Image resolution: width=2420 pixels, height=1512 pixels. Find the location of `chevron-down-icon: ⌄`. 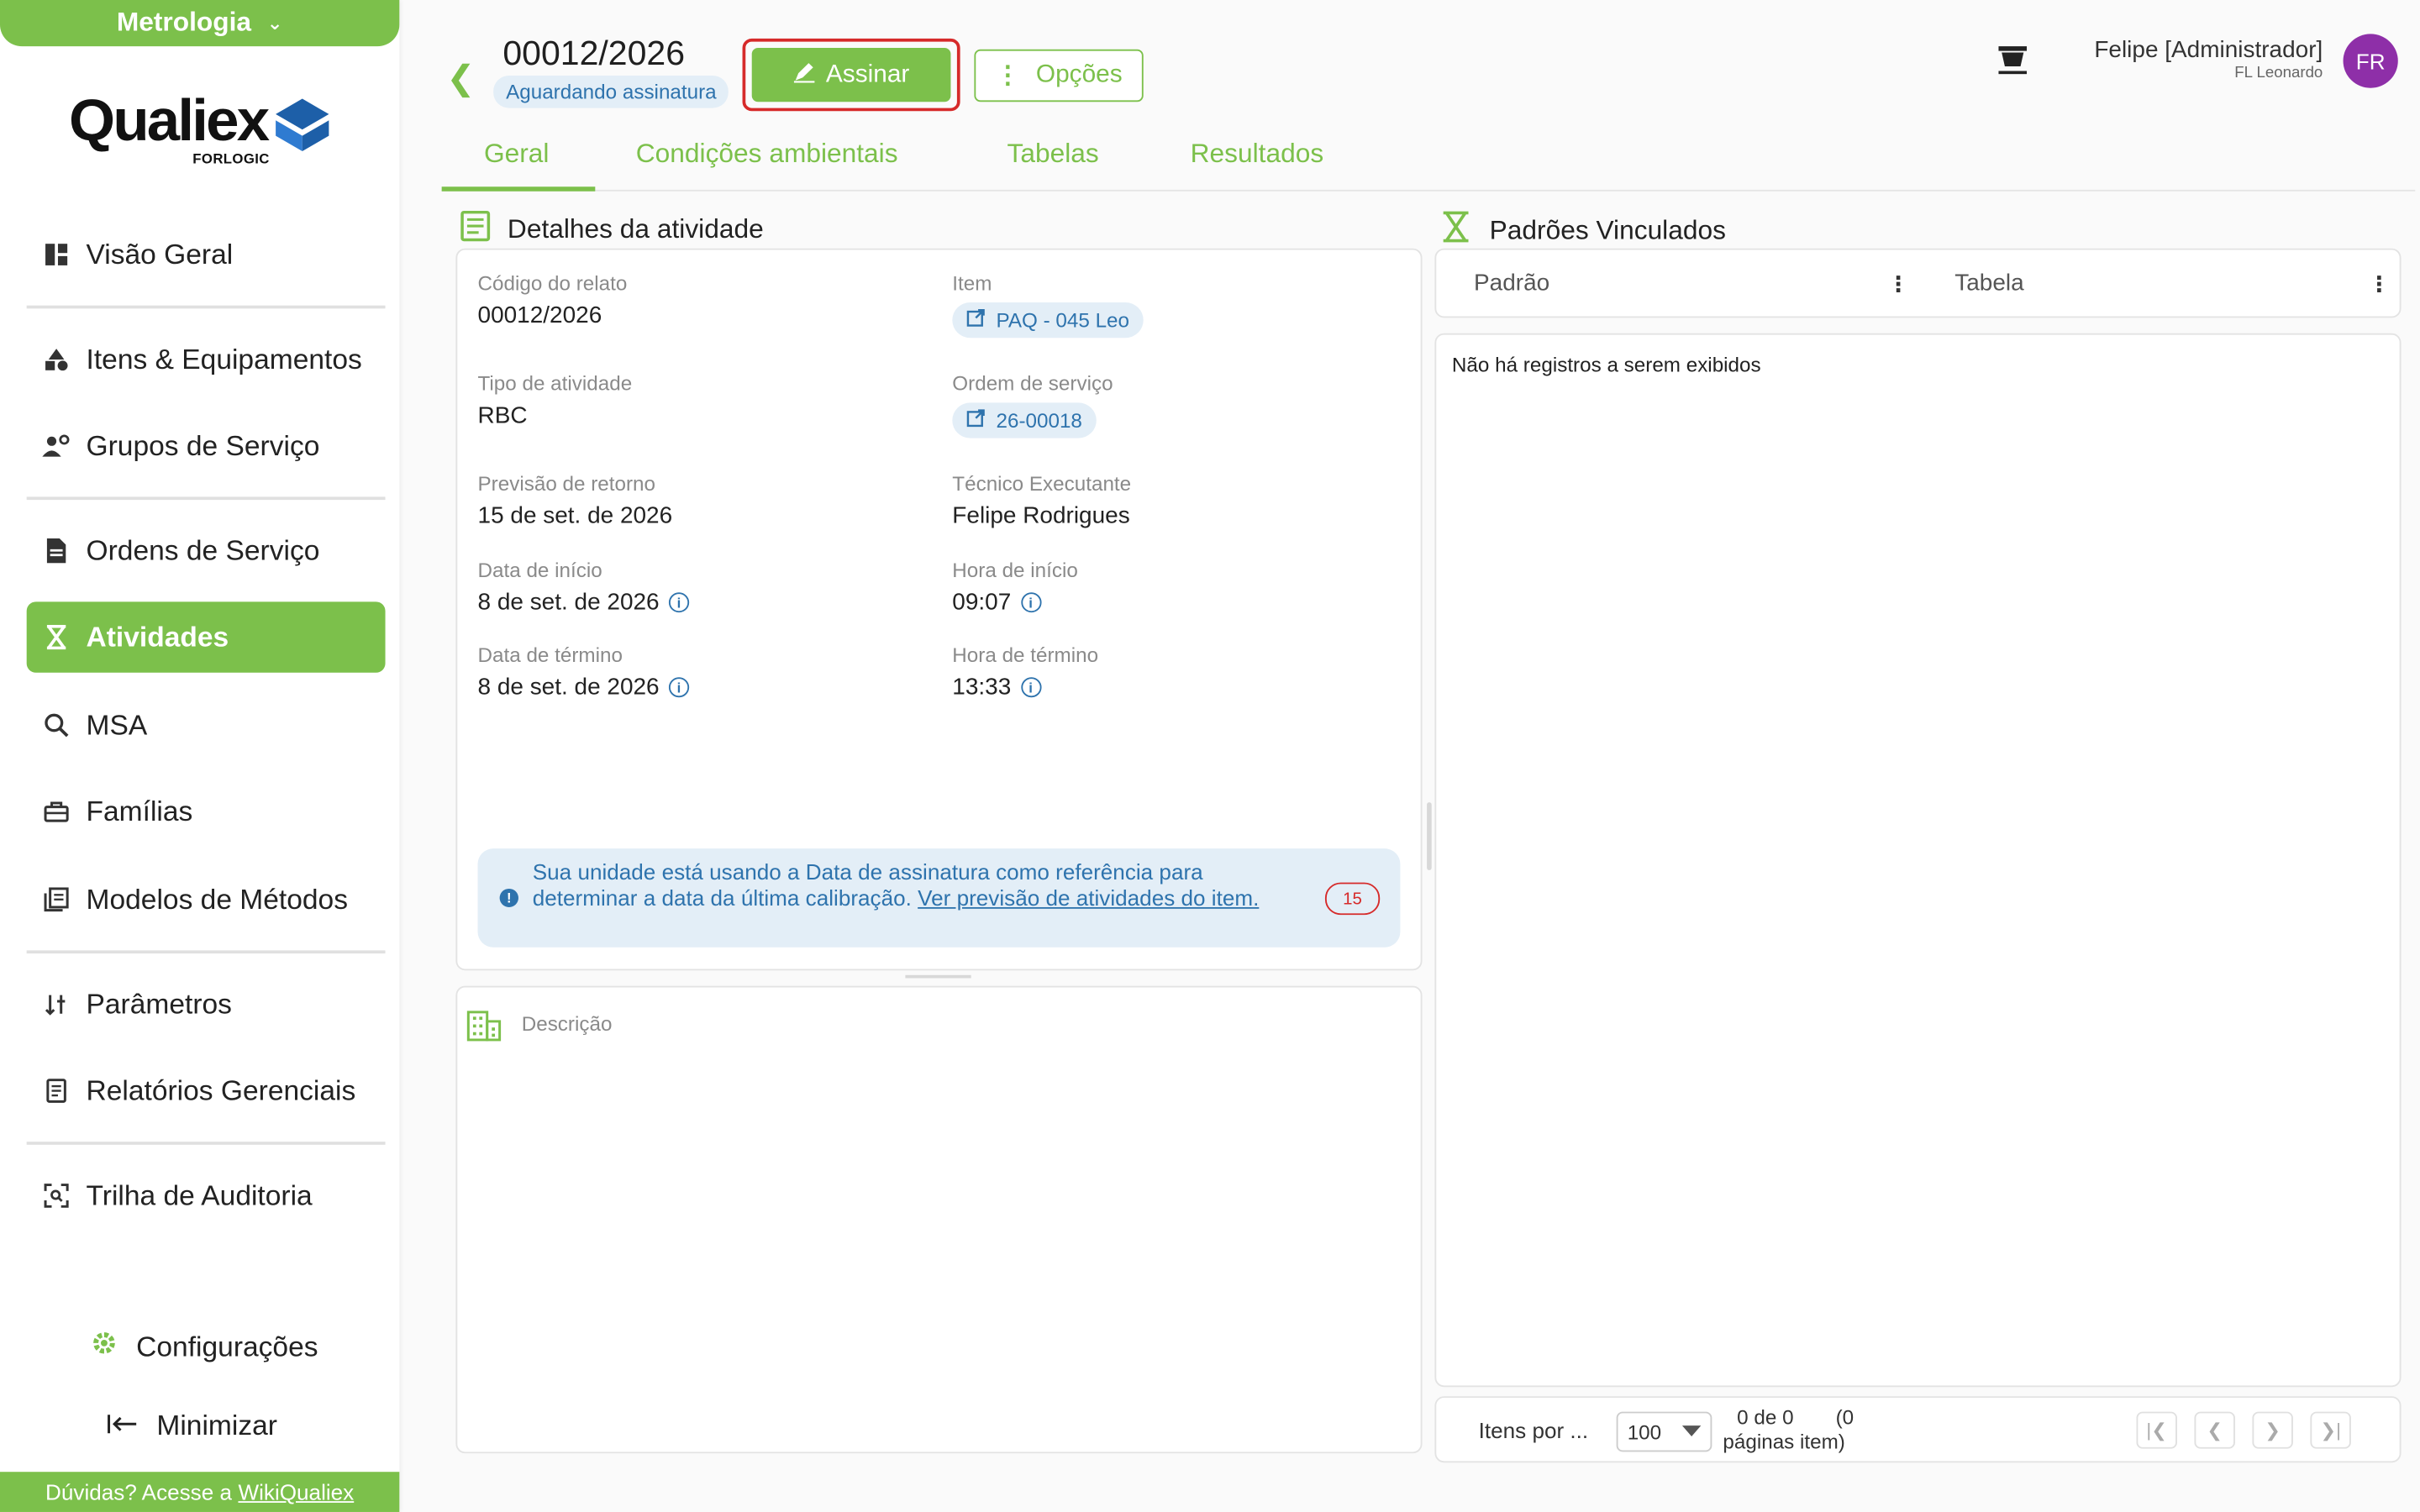

chevron-down-icon: ⌄ is located at coordinates (274, 23).